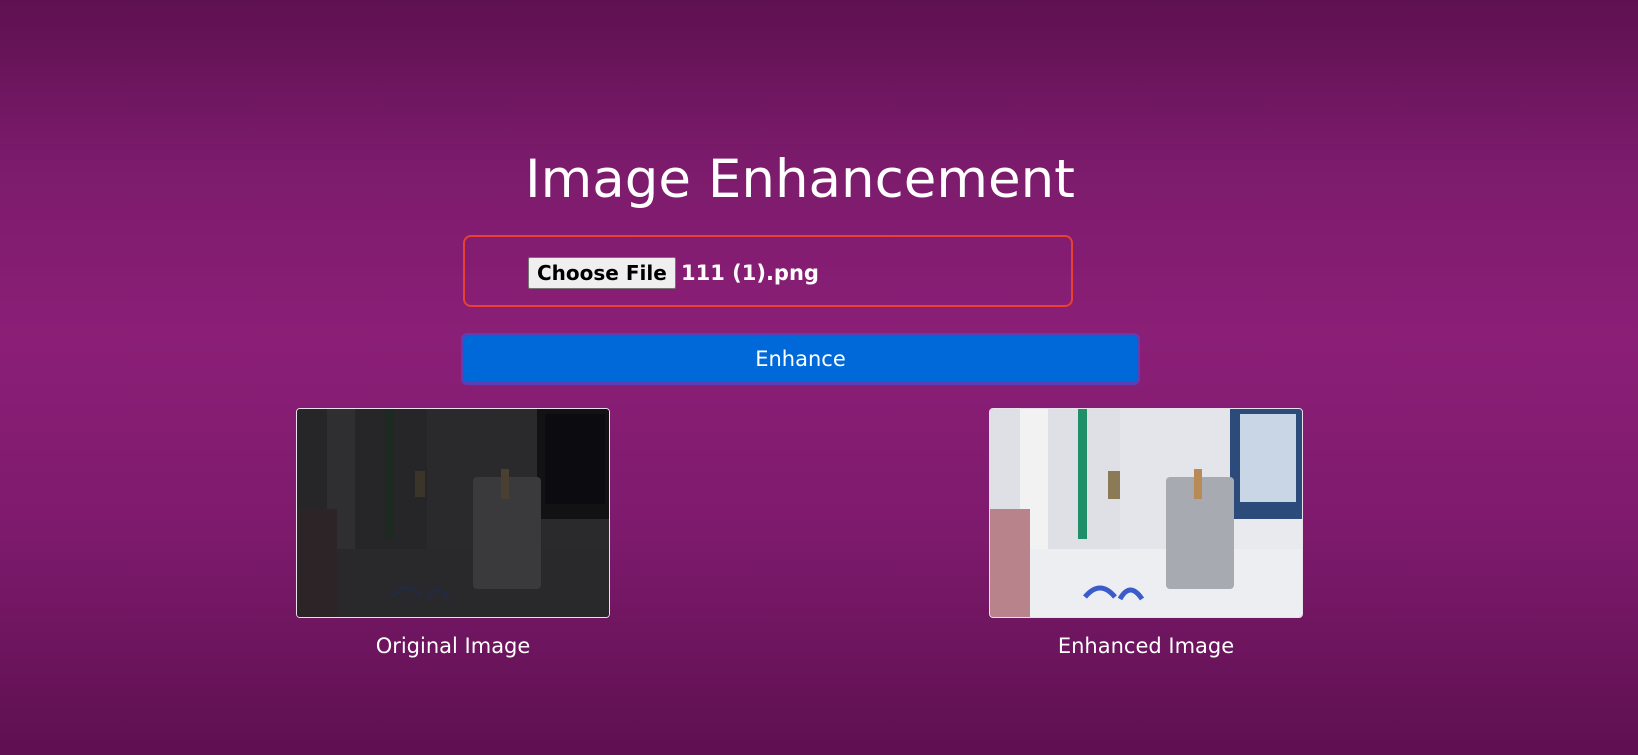  What do you see at coordinates (800, 179) in the screenshot?
I see `page-title: Image Enhancement` at bounding box center [800, 179].